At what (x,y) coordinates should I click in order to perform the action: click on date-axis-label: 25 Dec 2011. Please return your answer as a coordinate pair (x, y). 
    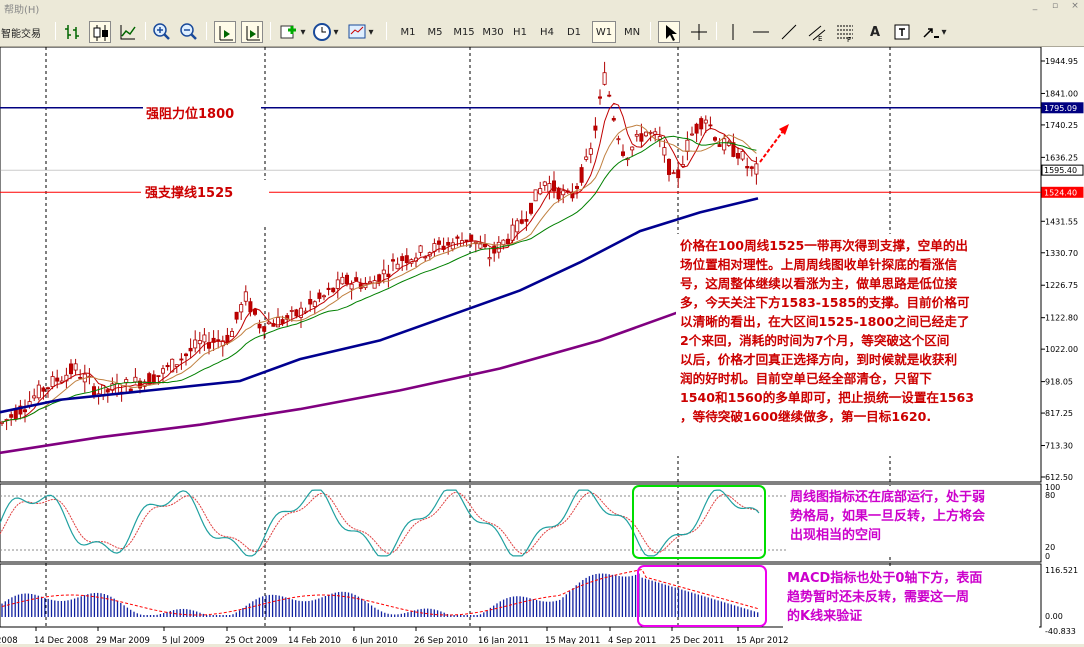
    Looking at the image, I should click on (697, 640).